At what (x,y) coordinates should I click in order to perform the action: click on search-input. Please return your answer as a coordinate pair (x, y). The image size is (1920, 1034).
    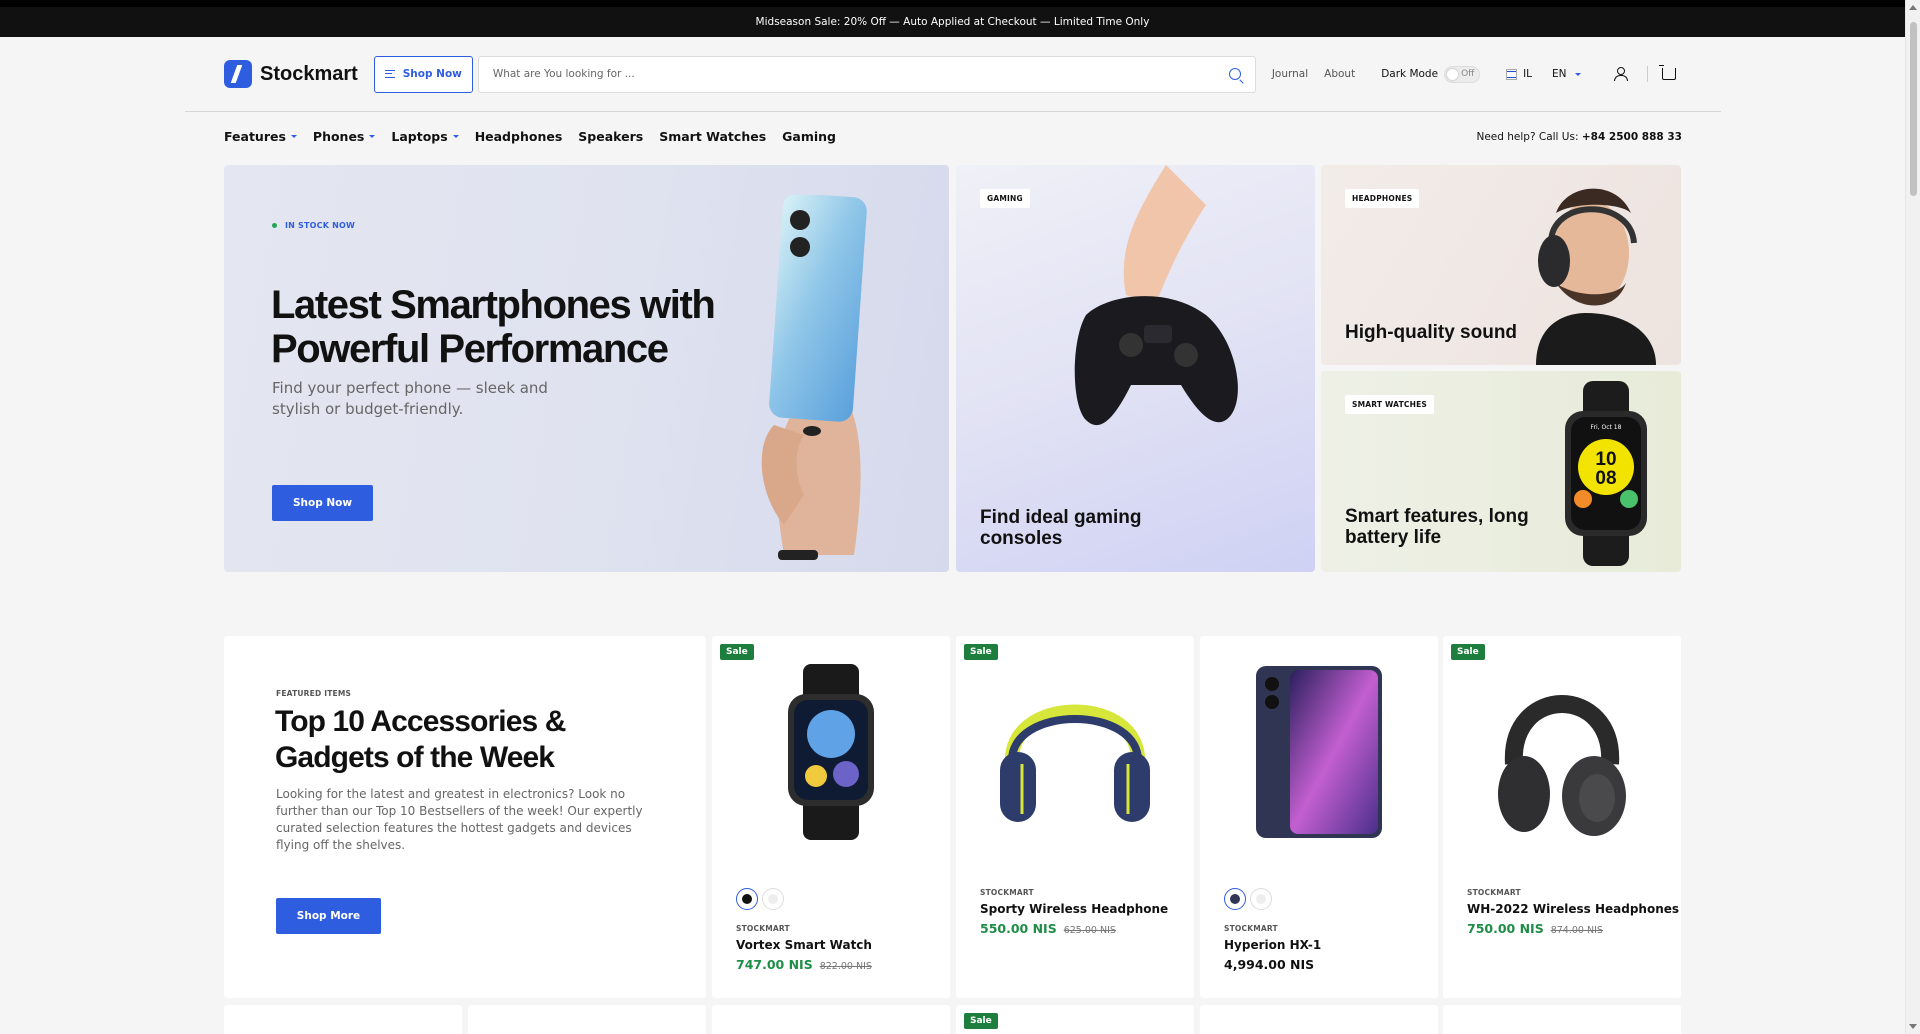
    Looking at the image, I should click on (860, 74).